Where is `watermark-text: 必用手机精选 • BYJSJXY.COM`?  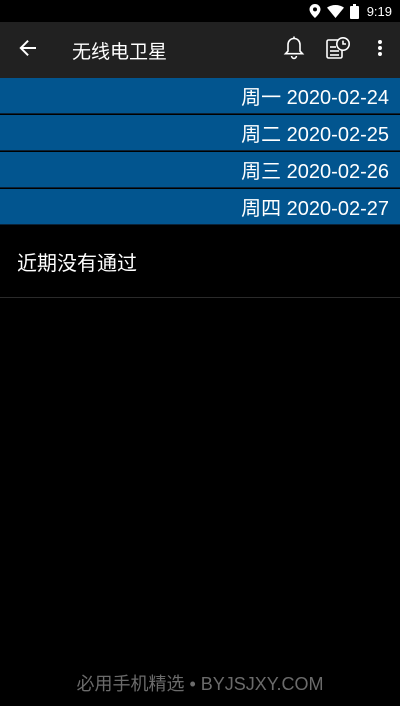
watermark-text: 必用手机精选 • BYJSJXY.COM is located at coordinates (200, 684).